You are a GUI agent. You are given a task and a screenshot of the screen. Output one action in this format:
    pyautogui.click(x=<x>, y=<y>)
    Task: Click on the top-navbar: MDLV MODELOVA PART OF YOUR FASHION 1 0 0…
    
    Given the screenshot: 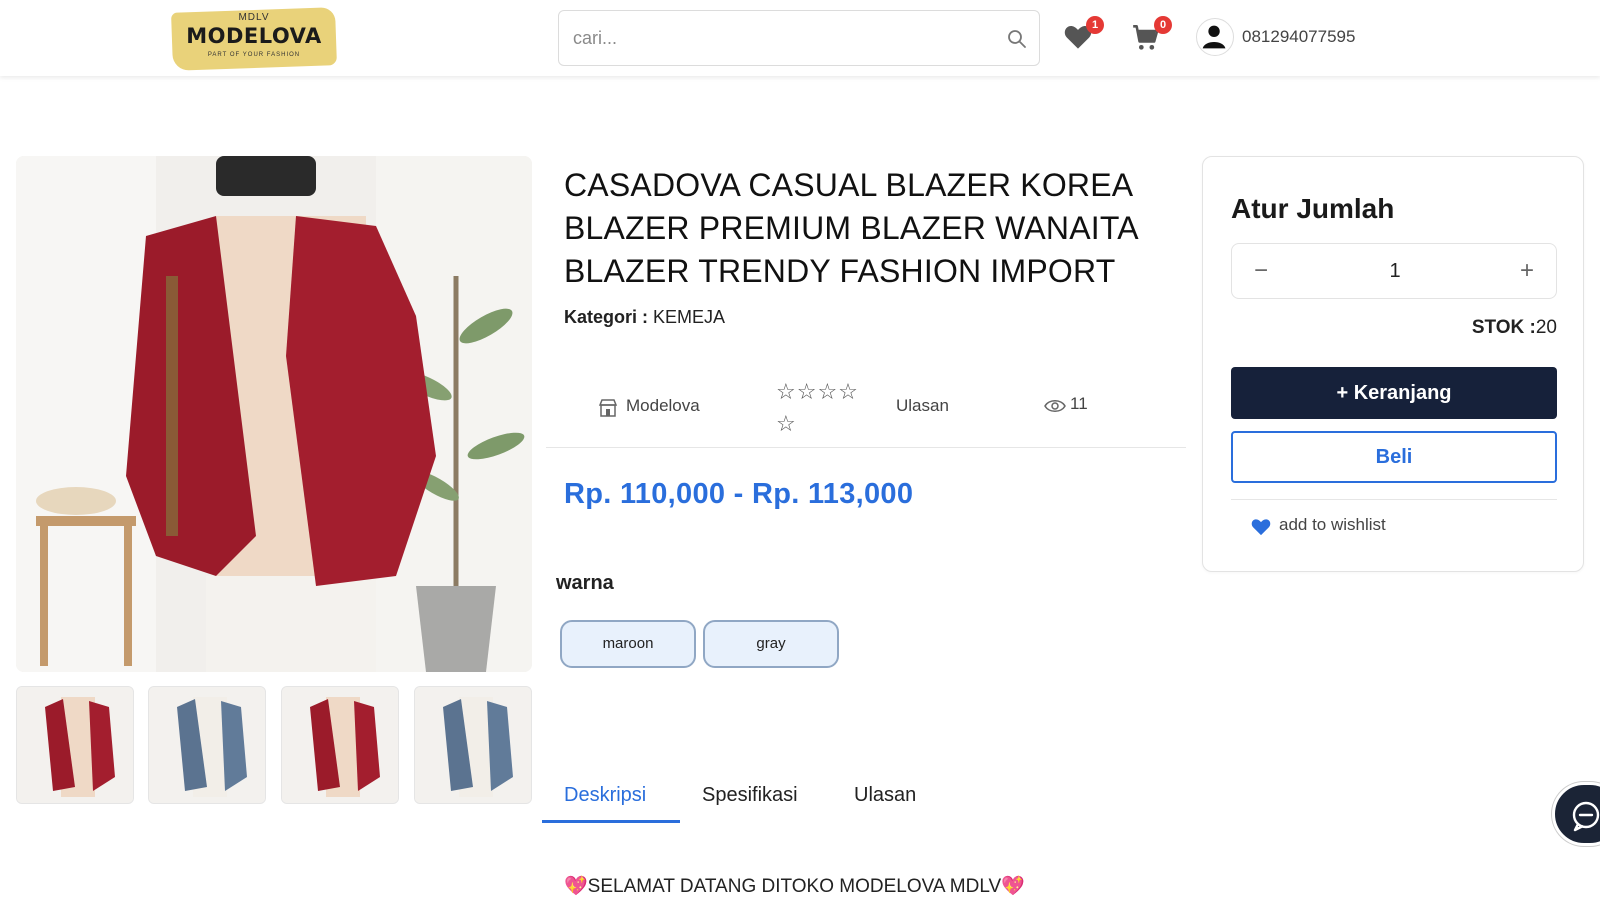 What is the action you would take?
    pyautogui.click(x=800, y=38)
    